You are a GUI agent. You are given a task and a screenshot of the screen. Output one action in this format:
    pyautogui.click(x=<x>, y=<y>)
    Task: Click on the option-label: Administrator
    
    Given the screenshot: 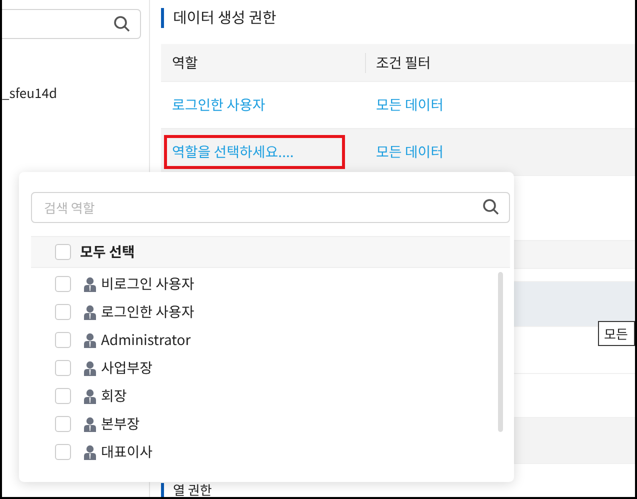 What is the action you would take?
    pyautogui.click(x=146, y=340)
    